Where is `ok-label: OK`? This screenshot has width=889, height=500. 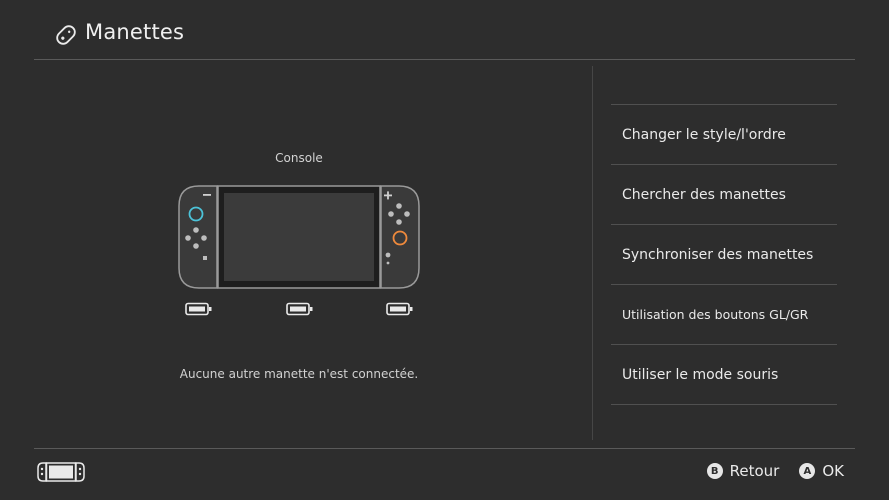
ok-label: OK is located at coordinates (833, 471).